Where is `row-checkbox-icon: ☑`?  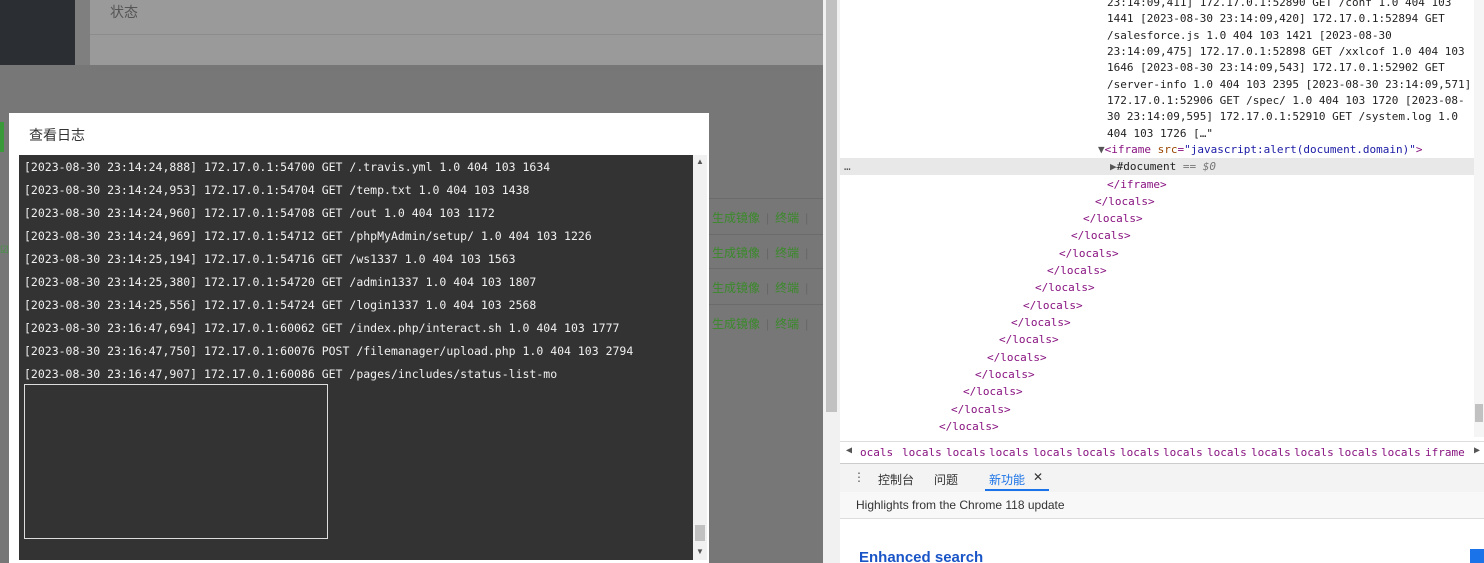
row-checkbox-icon: ☑ is located at coordinates (4, 250).